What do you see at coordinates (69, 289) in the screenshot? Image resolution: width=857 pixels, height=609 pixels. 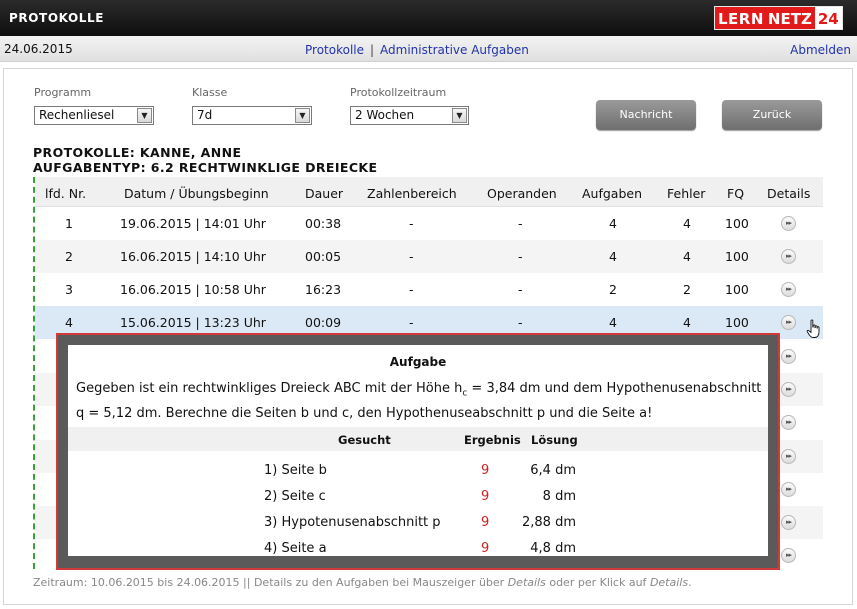 I see `cell-nr: 3` at bounding box center [69, 289].